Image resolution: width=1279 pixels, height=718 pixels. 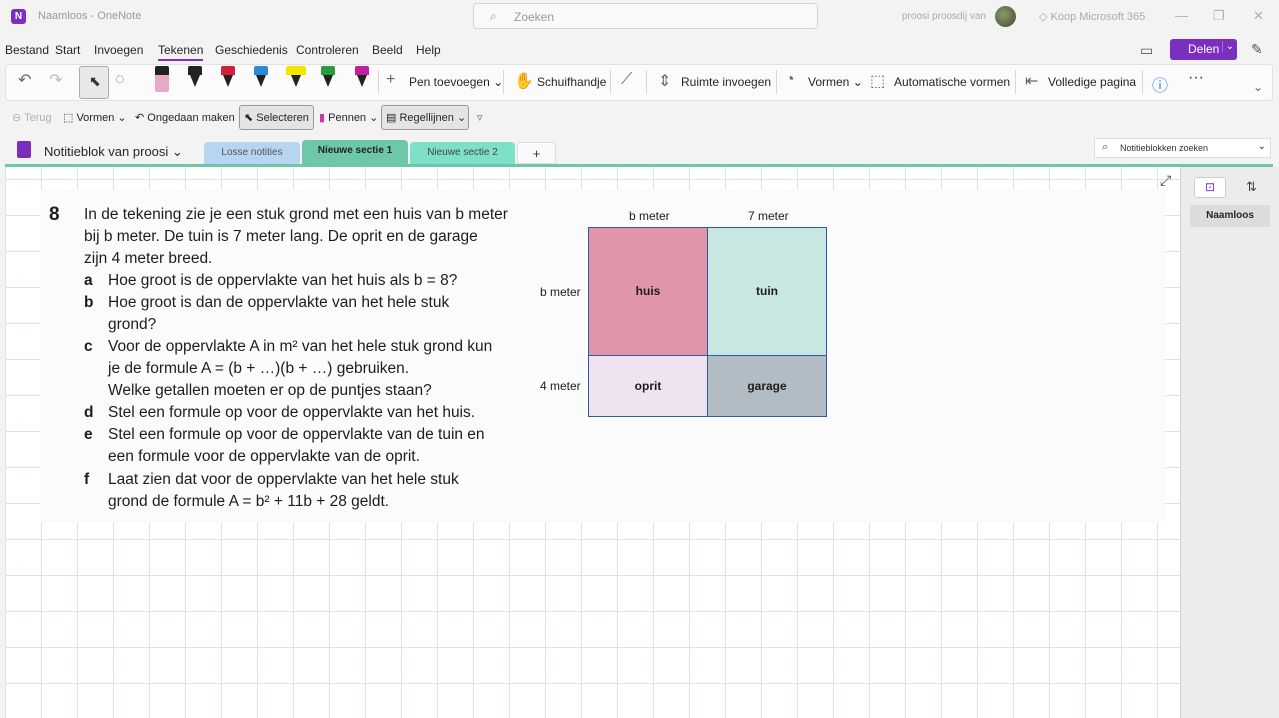 I want to click on rule-lines-dropdown: ▤ Regellijnen ⌄, so click(x=425, y=117).